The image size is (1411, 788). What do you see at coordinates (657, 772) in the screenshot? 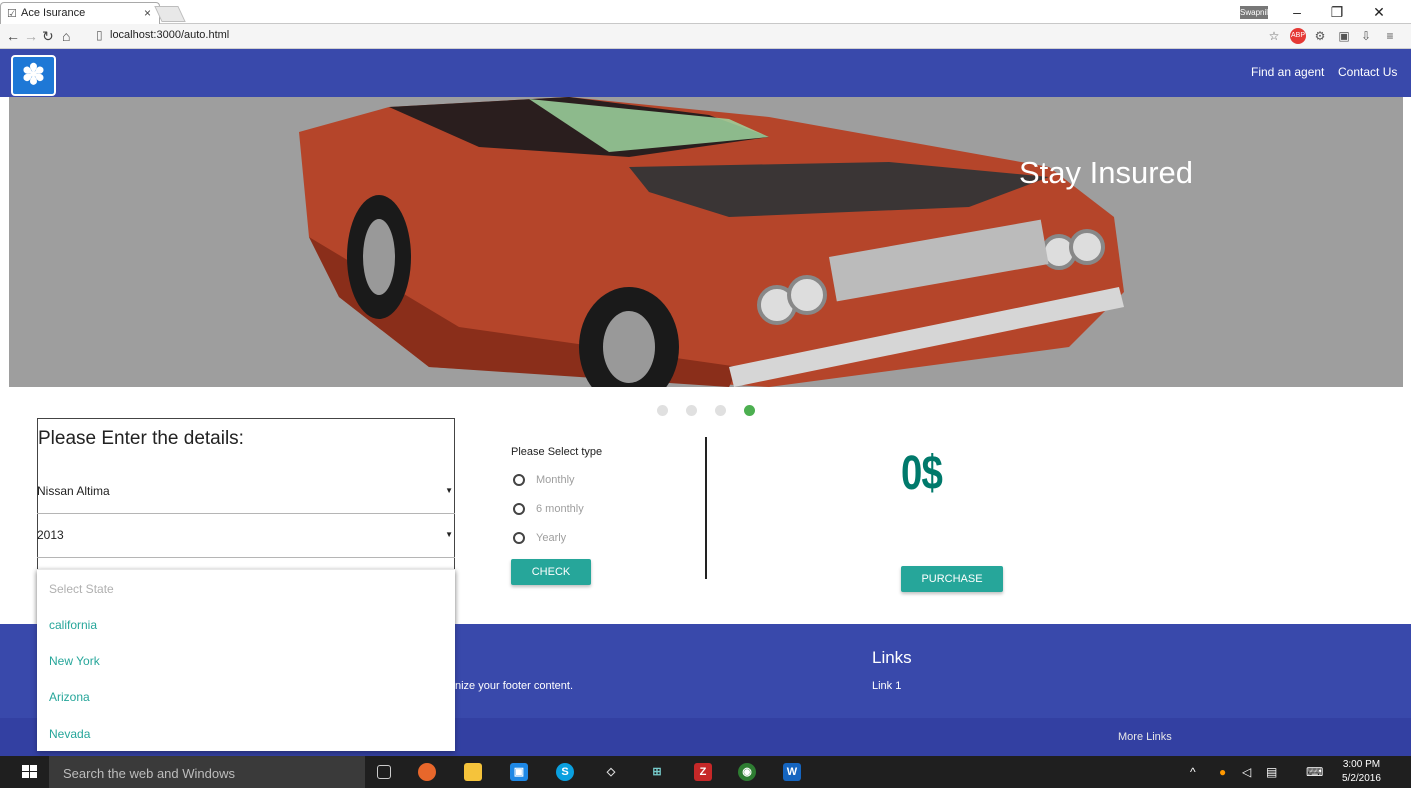
I see `network-icon: ⊞` at bounding box center [657, 772].